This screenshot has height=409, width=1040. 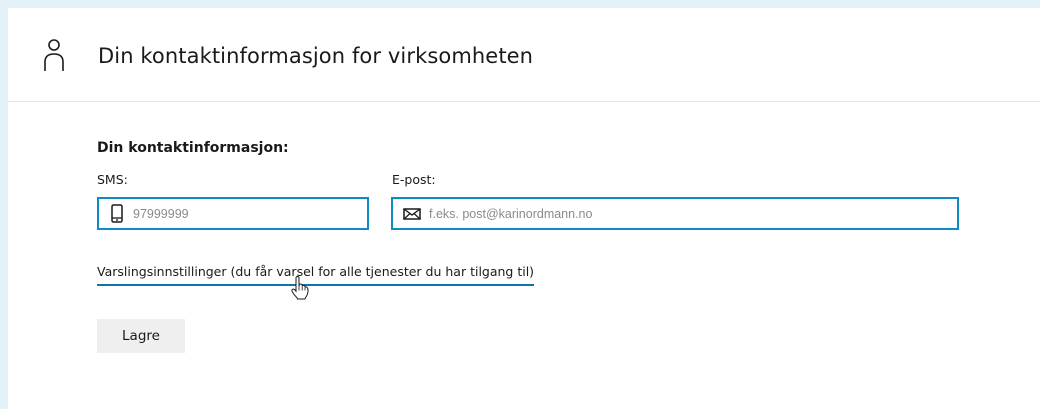 I want to click on email-label: E-post:, so click(x=414, y=179).